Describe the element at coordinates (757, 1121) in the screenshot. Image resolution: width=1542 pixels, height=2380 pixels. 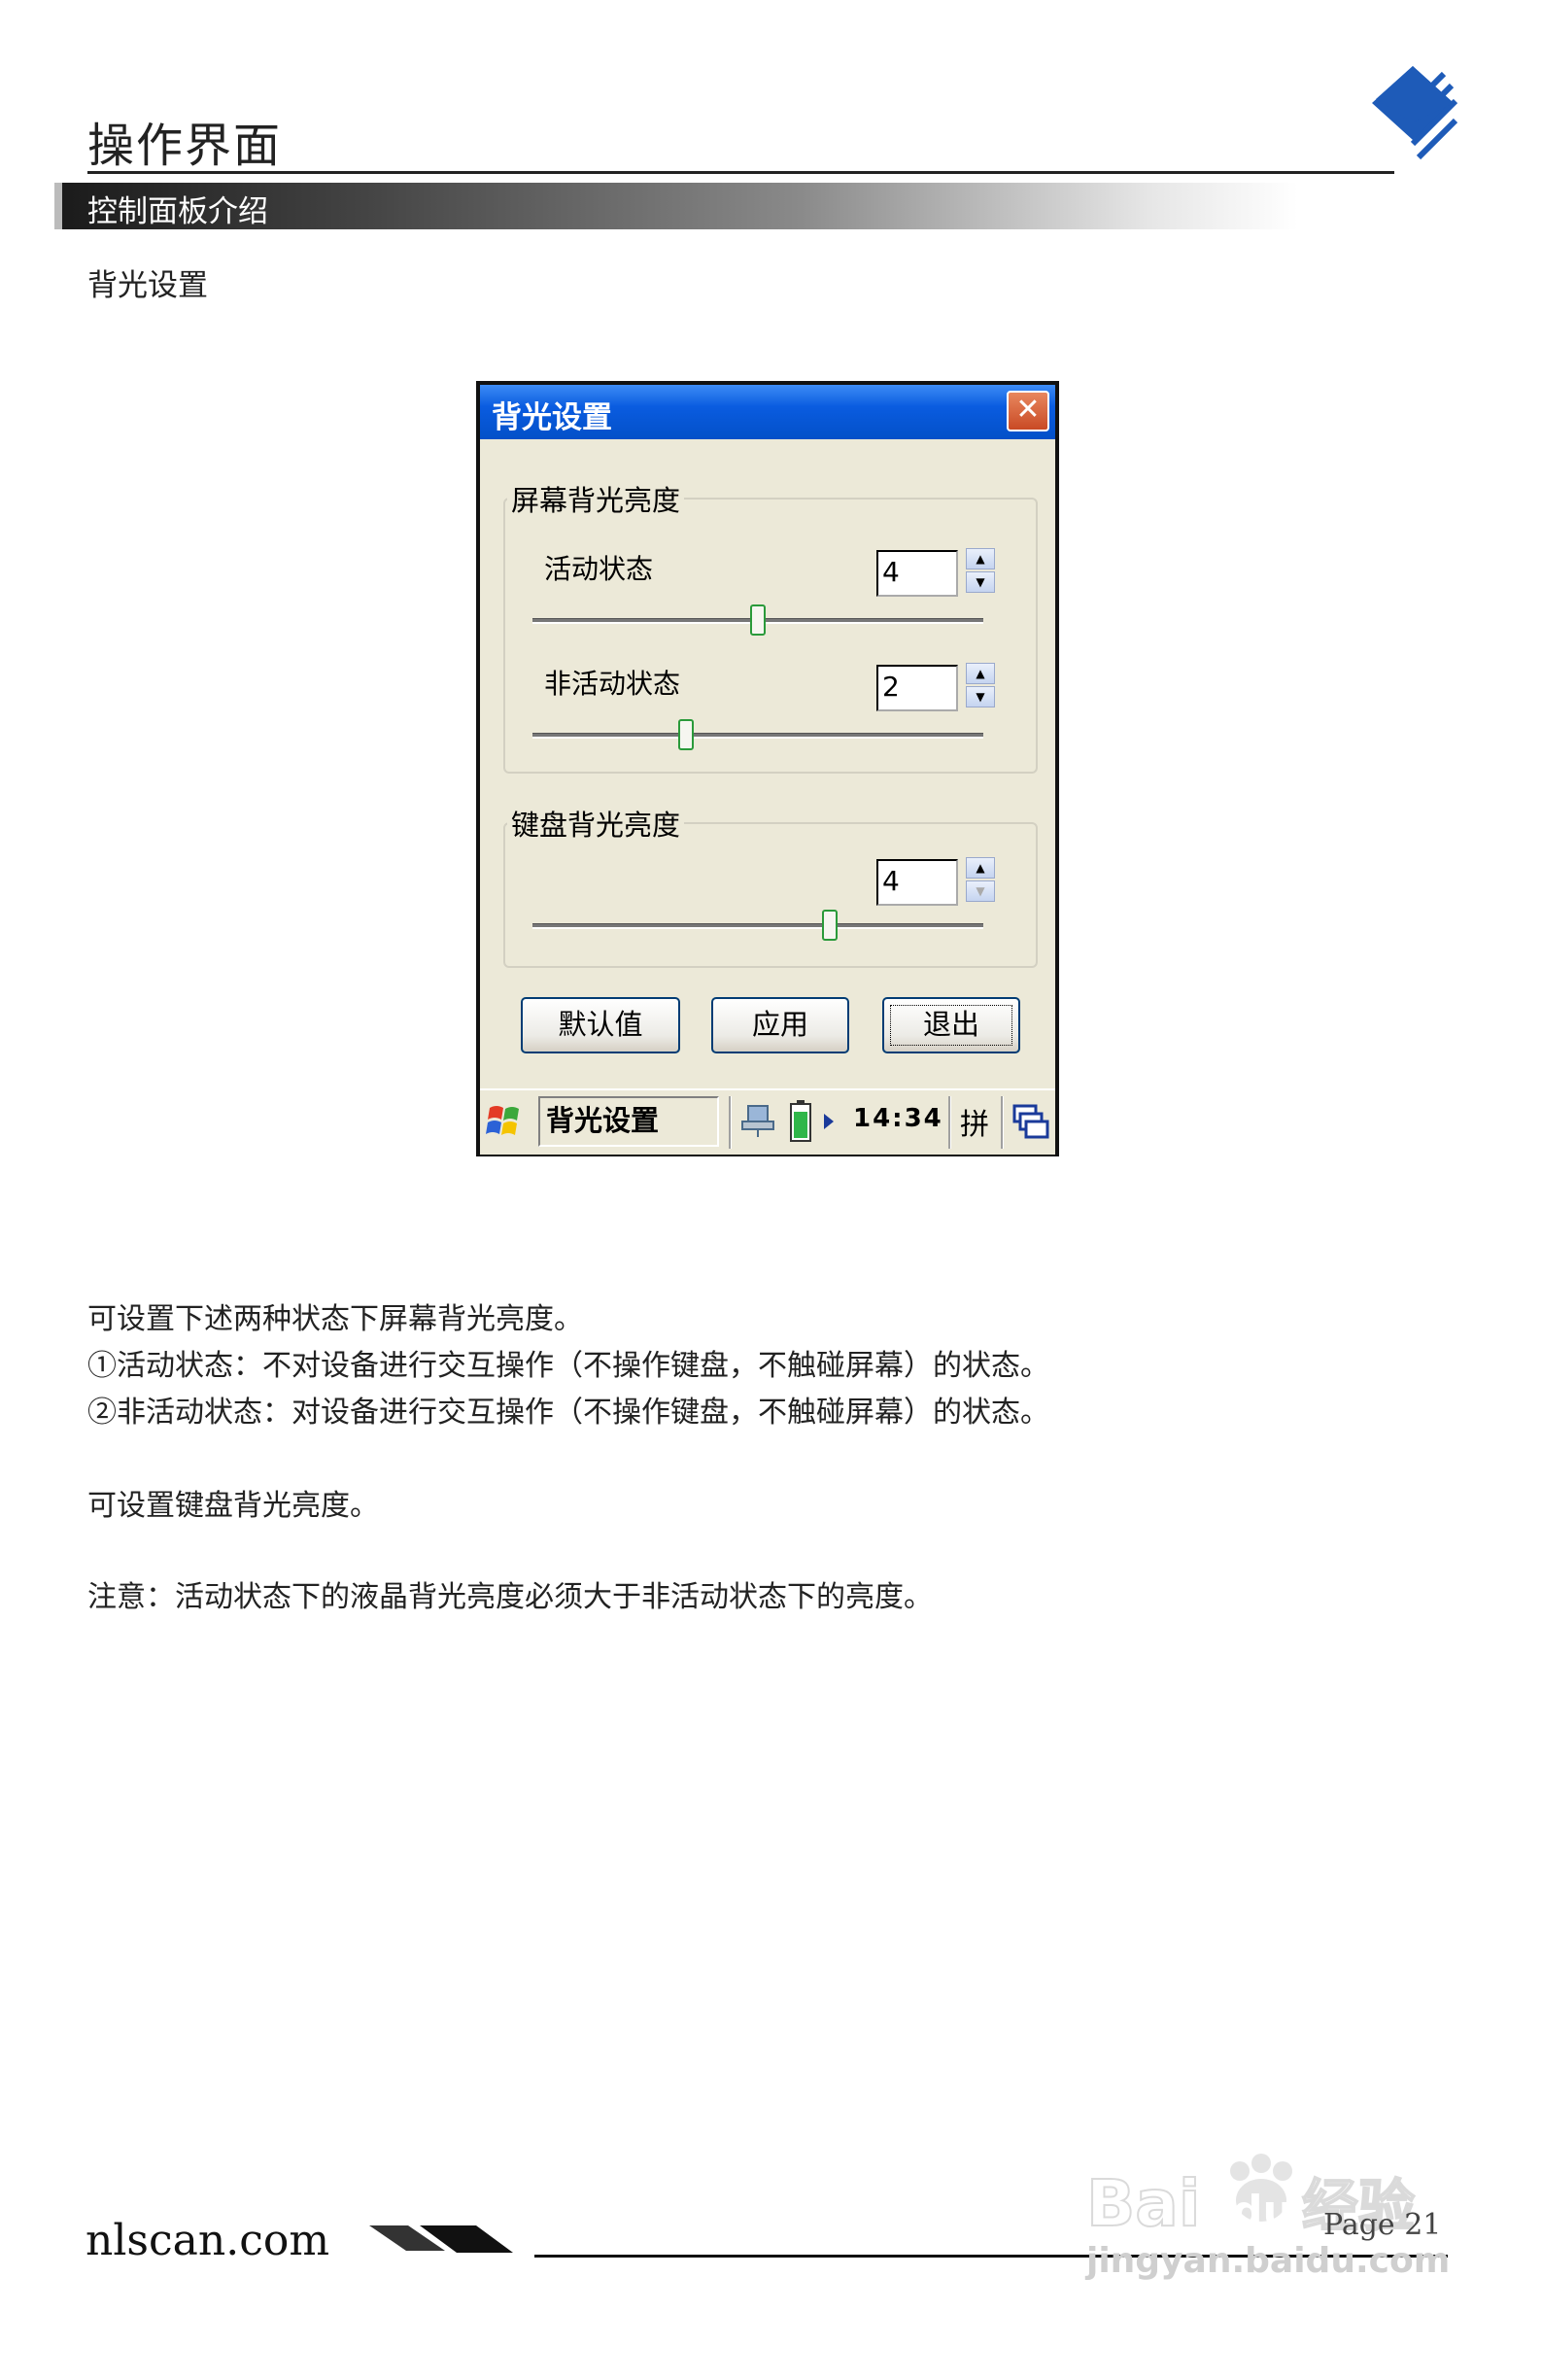
I see `network-icon` at that location.